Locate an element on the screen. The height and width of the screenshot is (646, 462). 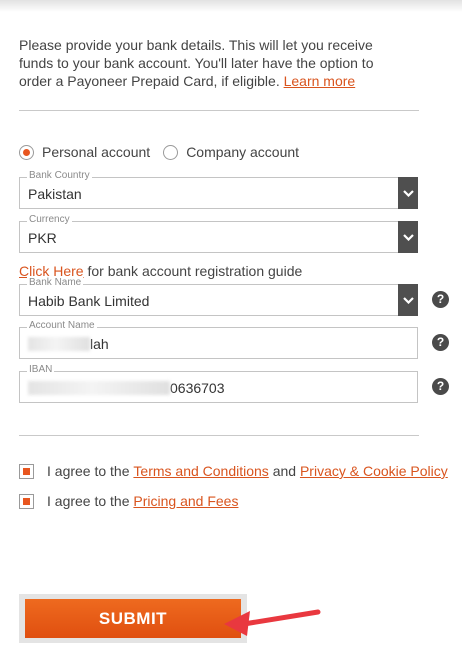
divider-bottom is located at coordinates (219, 435).